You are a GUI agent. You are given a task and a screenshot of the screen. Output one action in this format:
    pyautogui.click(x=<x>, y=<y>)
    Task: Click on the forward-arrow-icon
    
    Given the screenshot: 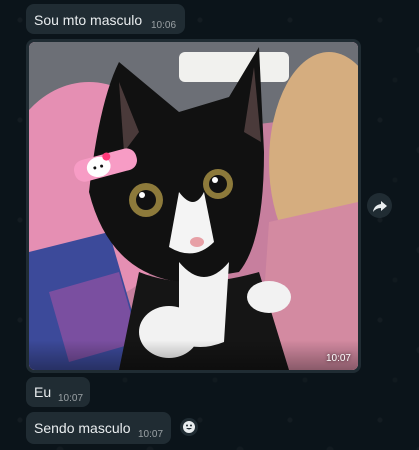 What is the action you would take?
    pyautogui.click(x=379, y=206)
    